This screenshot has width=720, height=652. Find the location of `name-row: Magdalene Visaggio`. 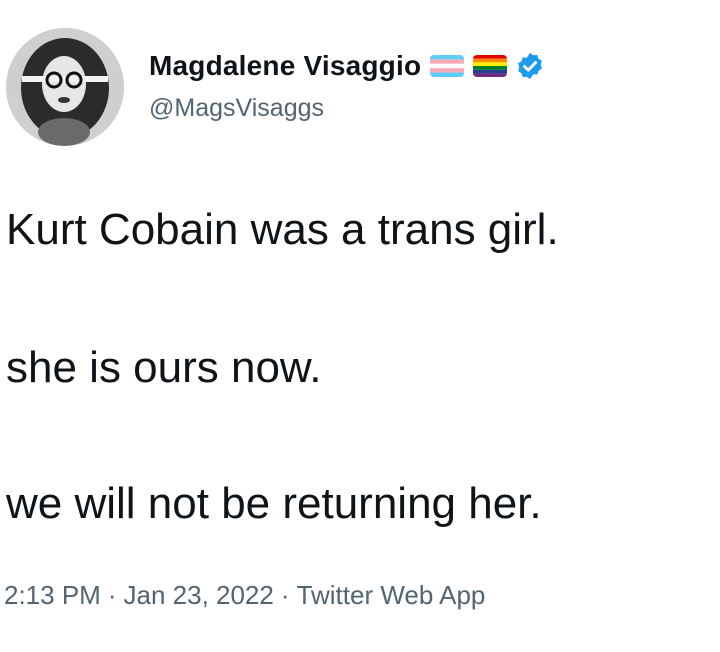

name-row: Magdalene Visaggio is located at coordinates (347, 66).